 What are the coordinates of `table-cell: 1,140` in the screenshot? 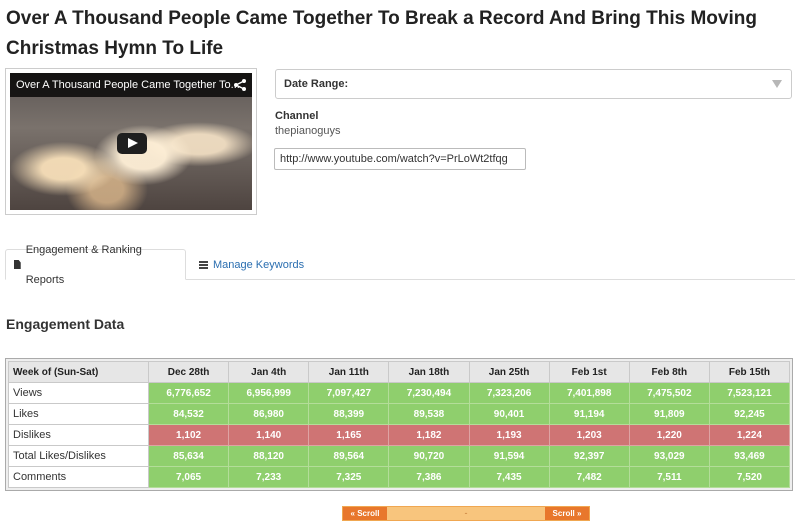 It's located at (269, 435).